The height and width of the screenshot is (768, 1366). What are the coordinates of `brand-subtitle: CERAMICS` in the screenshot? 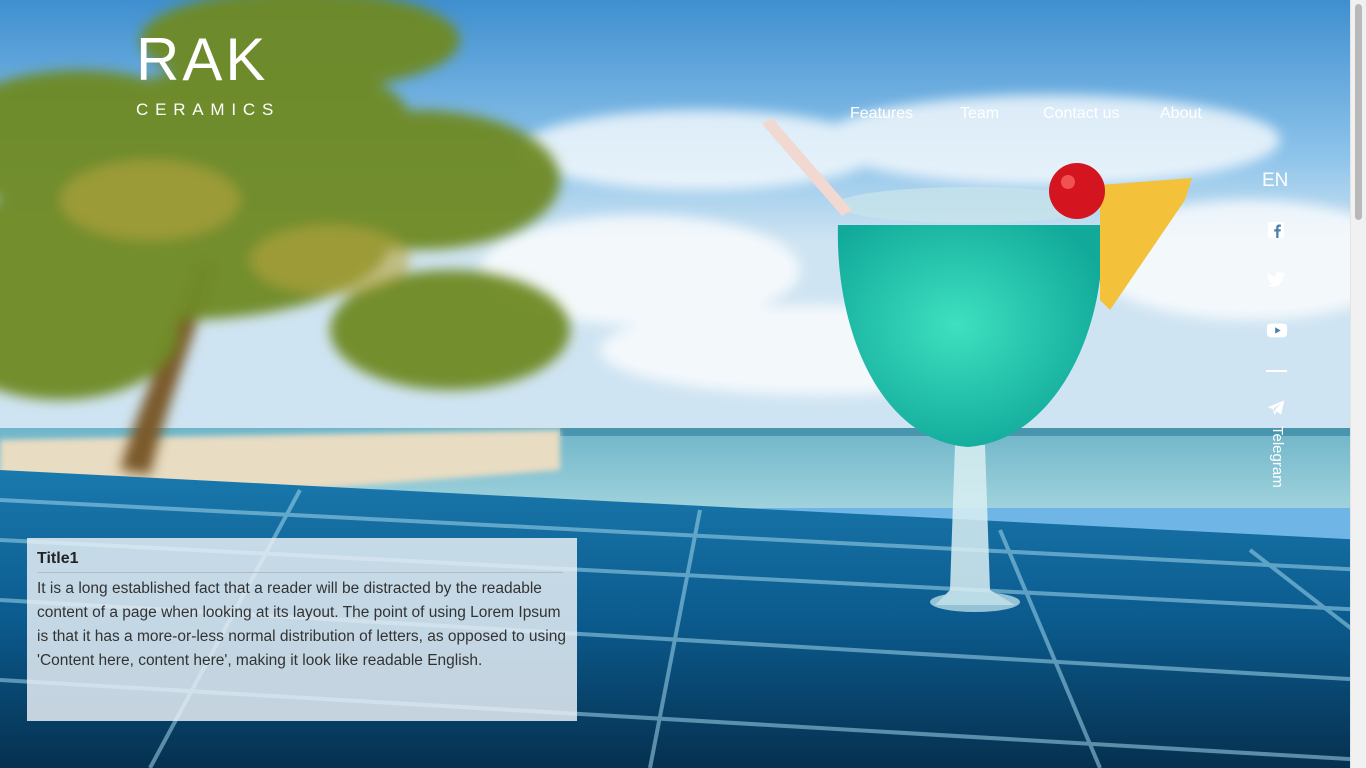 It's located at (208, 109).